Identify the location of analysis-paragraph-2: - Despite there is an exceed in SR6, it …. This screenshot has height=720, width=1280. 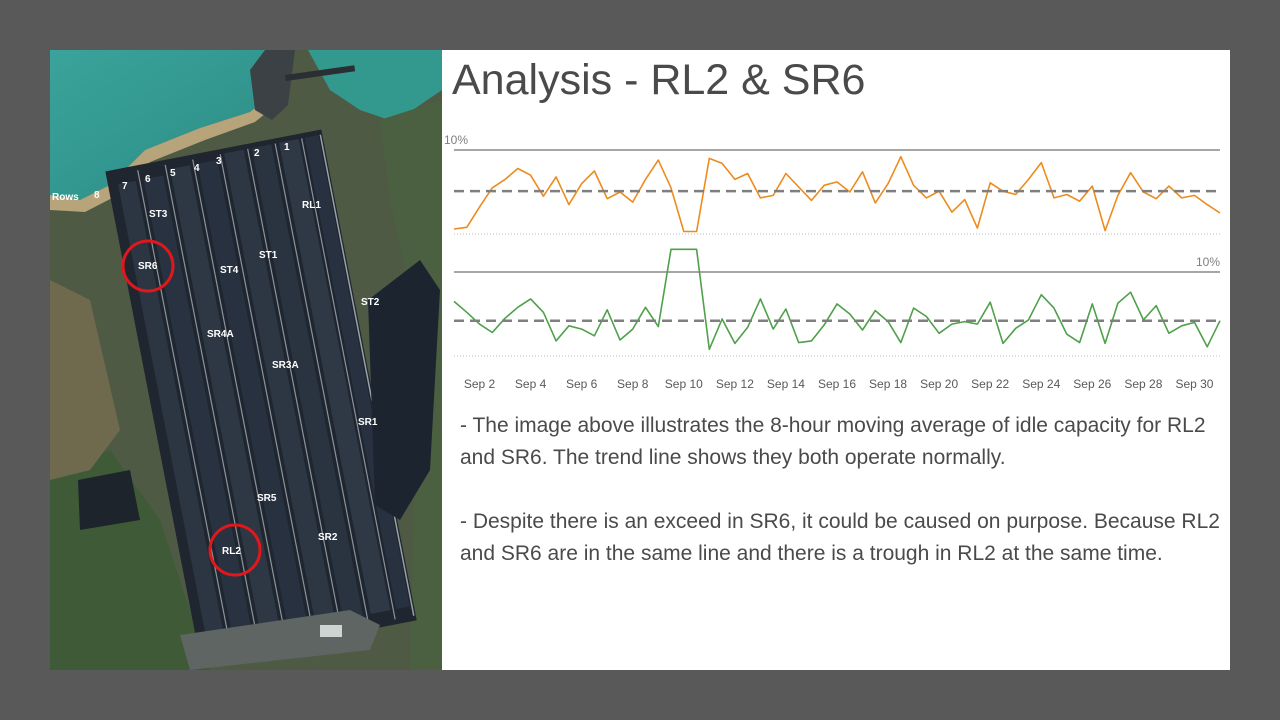
(840, 537).